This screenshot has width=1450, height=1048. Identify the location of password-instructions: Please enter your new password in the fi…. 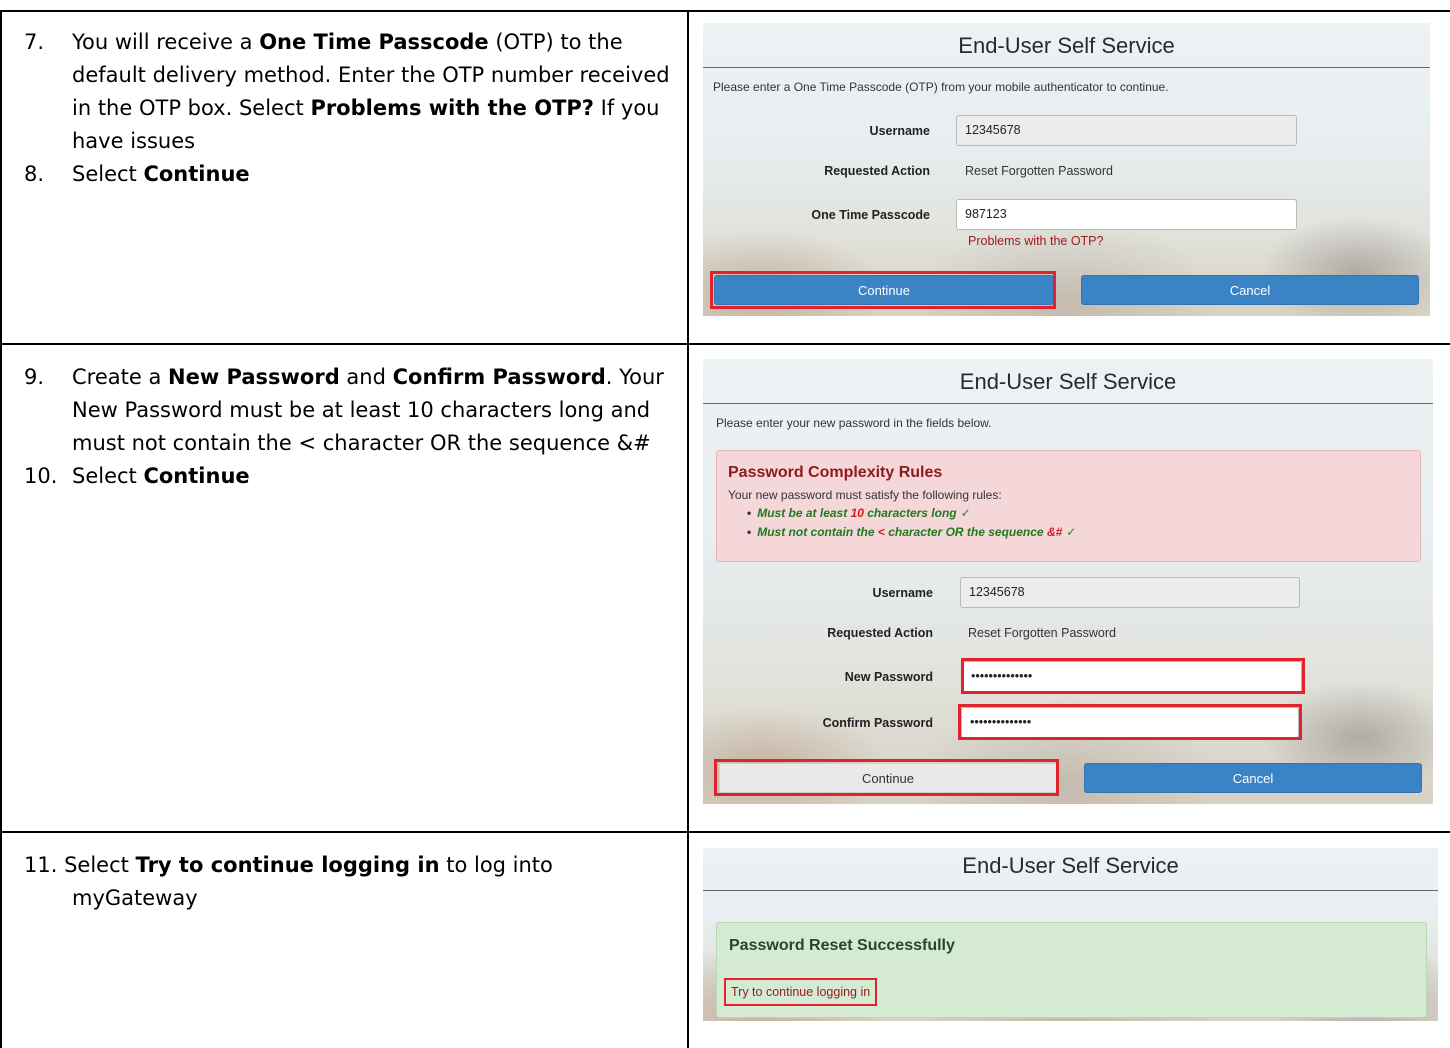
(854, 423).